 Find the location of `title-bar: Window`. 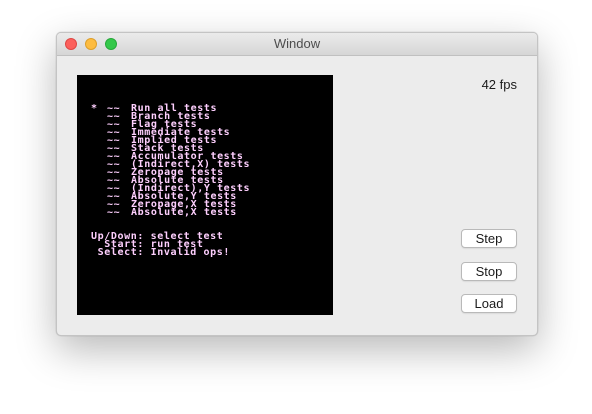

title-bar: Window is located at coordinates (297, 44).